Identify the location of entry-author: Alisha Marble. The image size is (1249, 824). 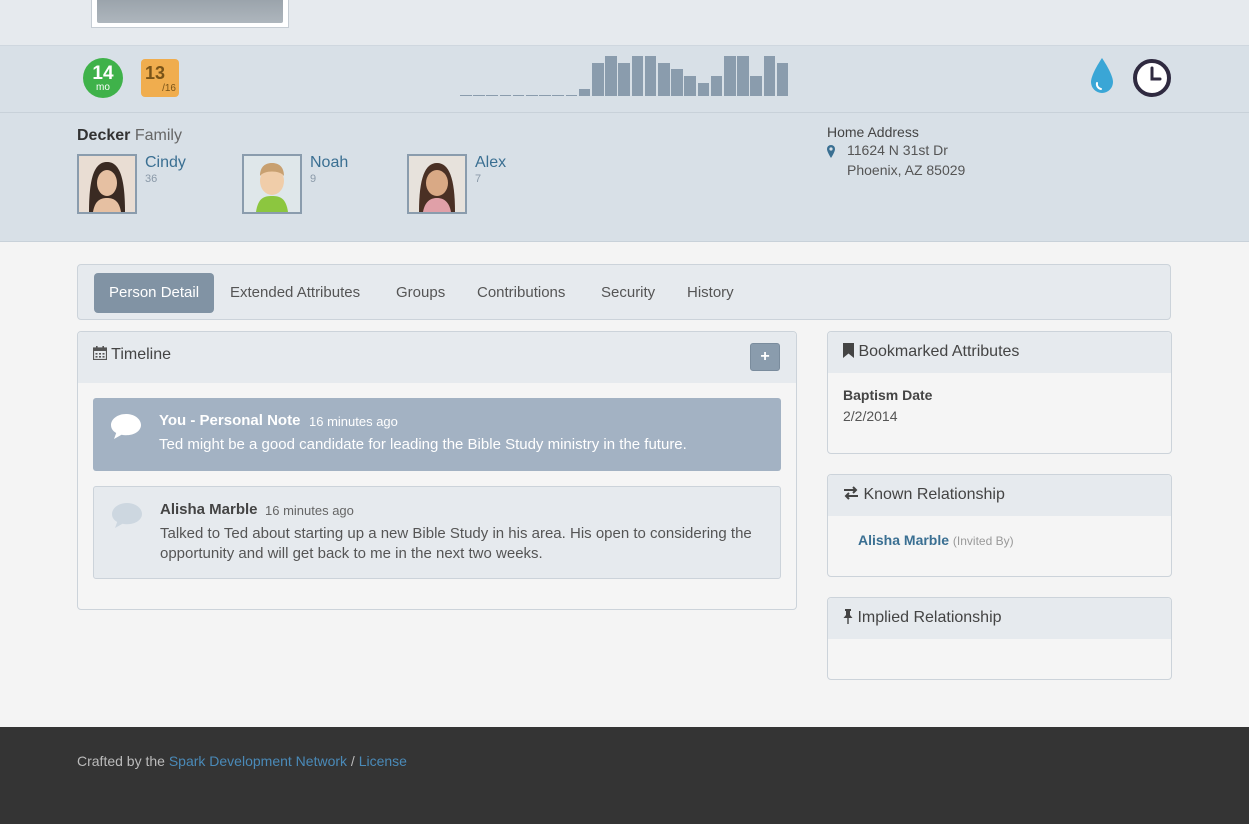
(209, 509).